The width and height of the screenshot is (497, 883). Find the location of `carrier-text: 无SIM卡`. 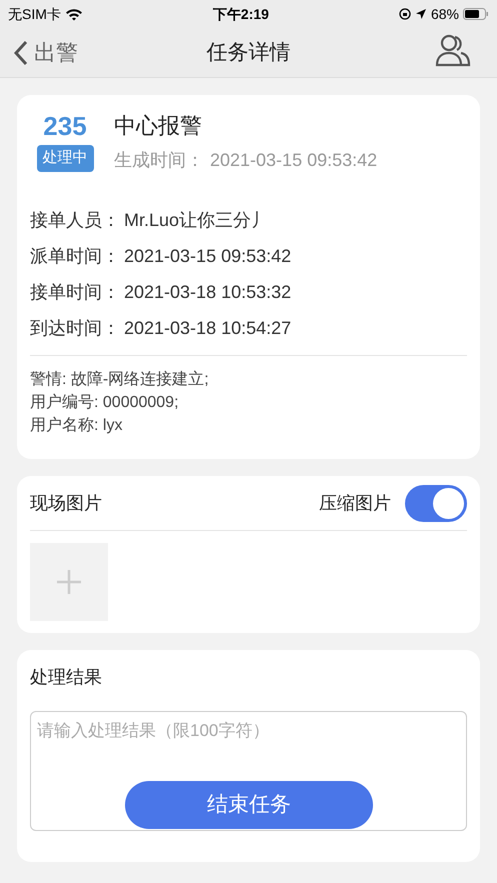

carrier-text: 无SIM卡 is located at coordinates (34, 14).